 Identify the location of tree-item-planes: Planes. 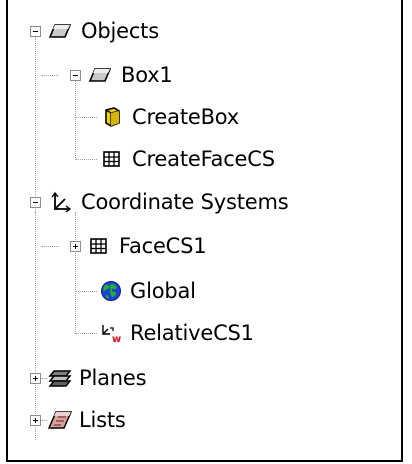
(97, 378).